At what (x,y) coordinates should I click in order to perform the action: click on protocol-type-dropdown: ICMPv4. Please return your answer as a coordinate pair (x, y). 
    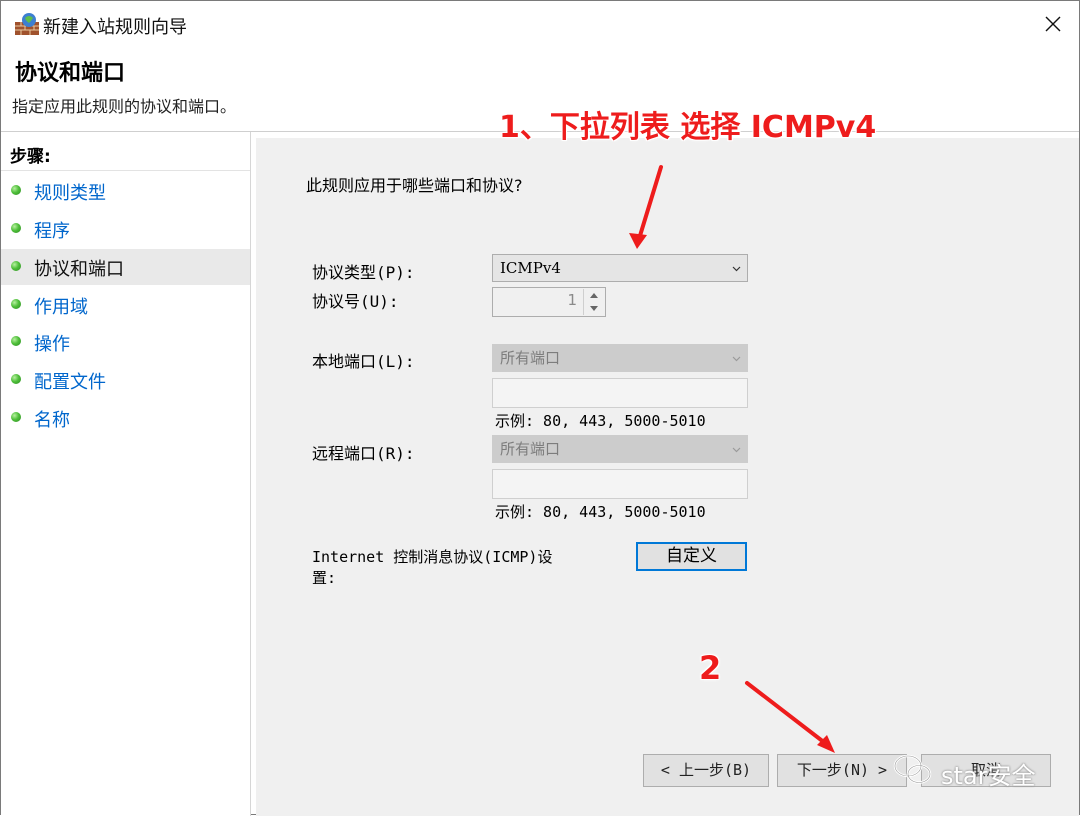
    Looking at the image, I should click on (620, 268).